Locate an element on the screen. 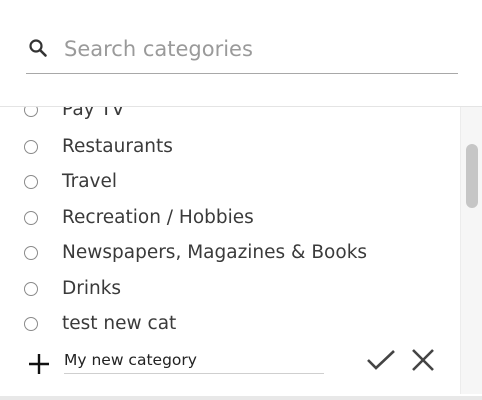 The width and height of the screenshot is (482, 400). category-item-drinks: Drinks is located at coordinates (230, 288).